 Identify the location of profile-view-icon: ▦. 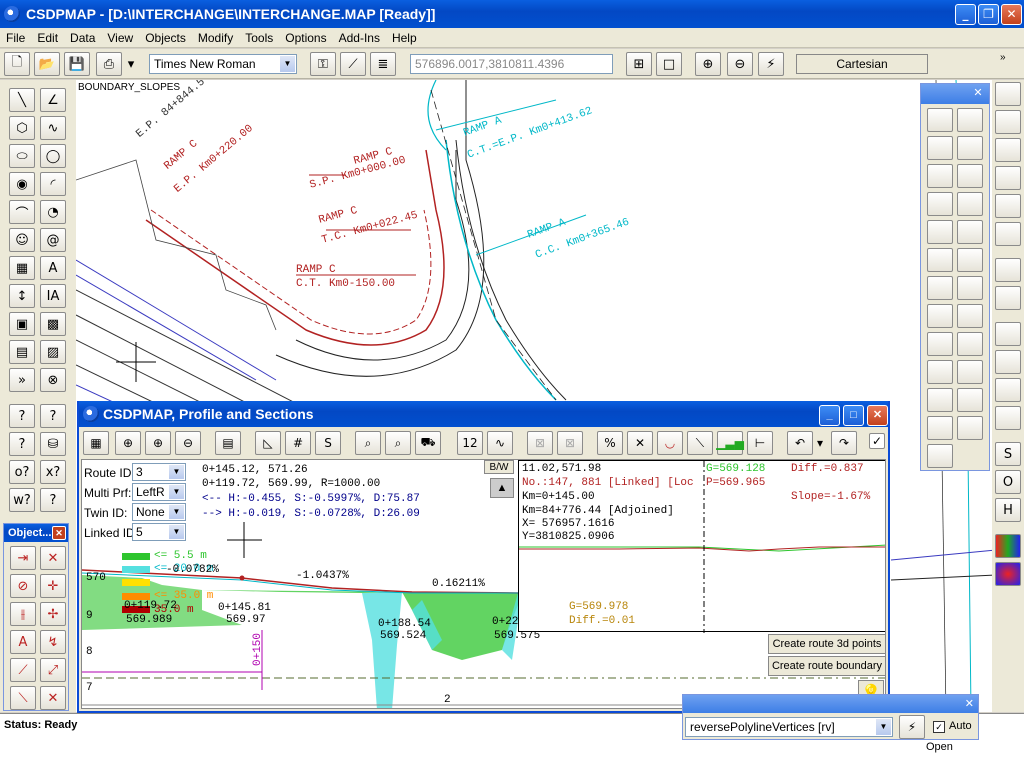
(96, 443).